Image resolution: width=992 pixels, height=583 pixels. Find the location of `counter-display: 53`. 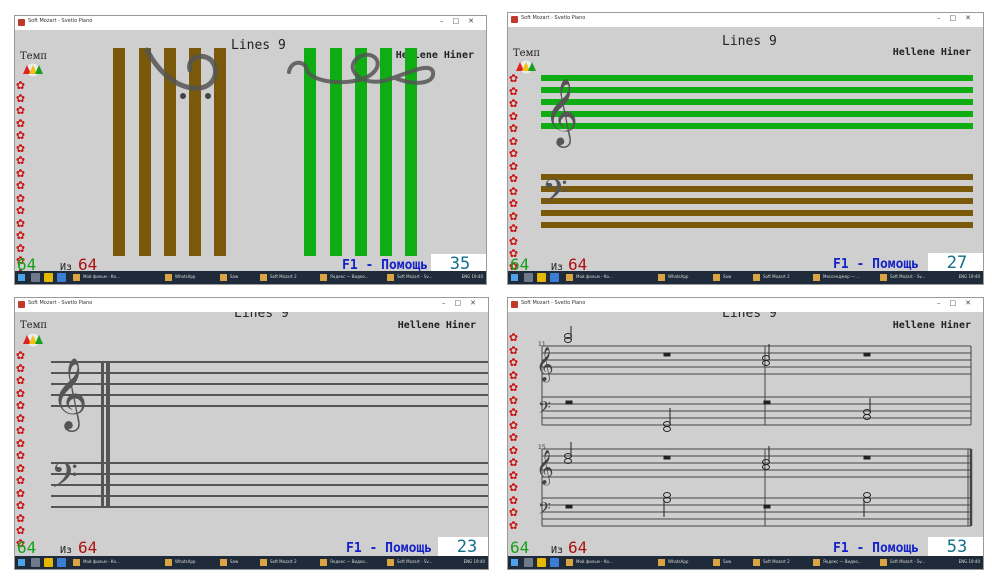

counter-display: 53 is located at coordinates (955, 547).